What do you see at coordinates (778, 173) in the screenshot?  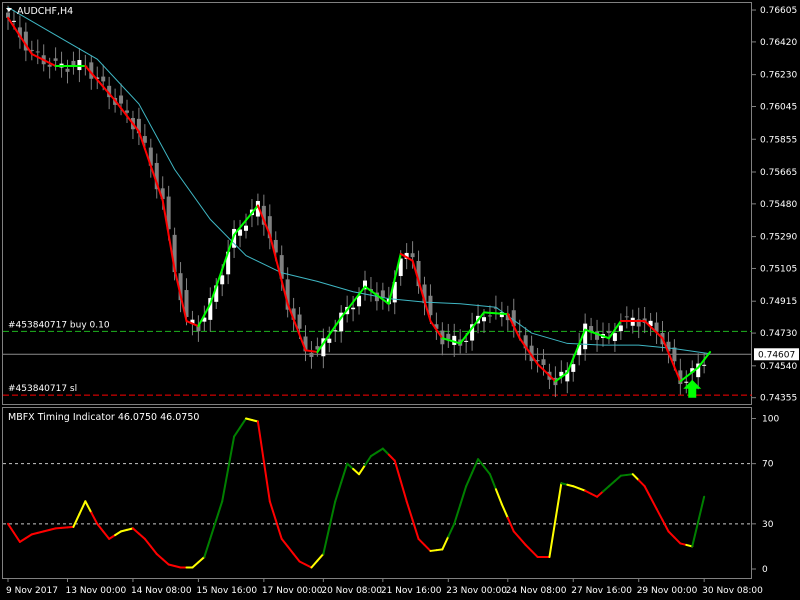 I see `price-tick-label: 0.75665` at bounding box center [778, 173].